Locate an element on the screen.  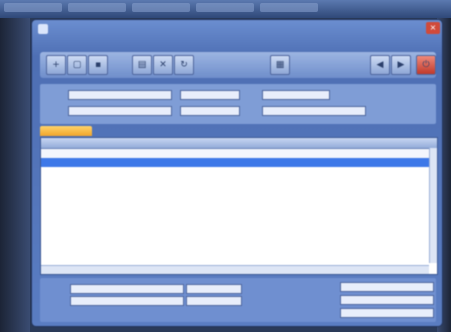
new-icon: + is located at coordinates (56, 65).